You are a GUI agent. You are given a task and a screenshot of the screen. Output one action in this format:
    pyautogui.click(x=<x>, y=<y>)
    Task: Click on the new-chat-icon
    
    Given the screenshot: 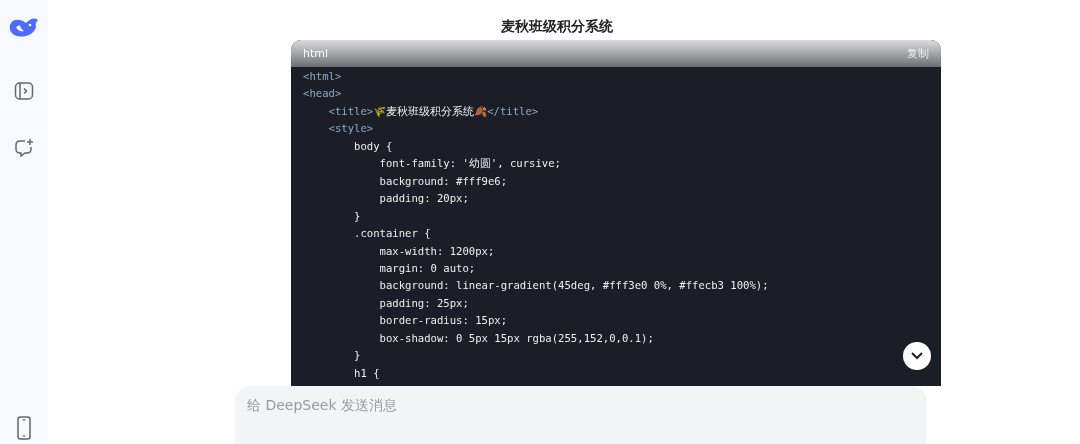 What is the action you would take?
    pyautogui.click(x=24, y=148)
    